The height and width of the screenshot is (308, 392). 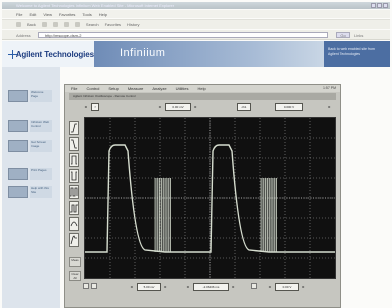 I want to click on home-icon, so click(x=77, y=24).